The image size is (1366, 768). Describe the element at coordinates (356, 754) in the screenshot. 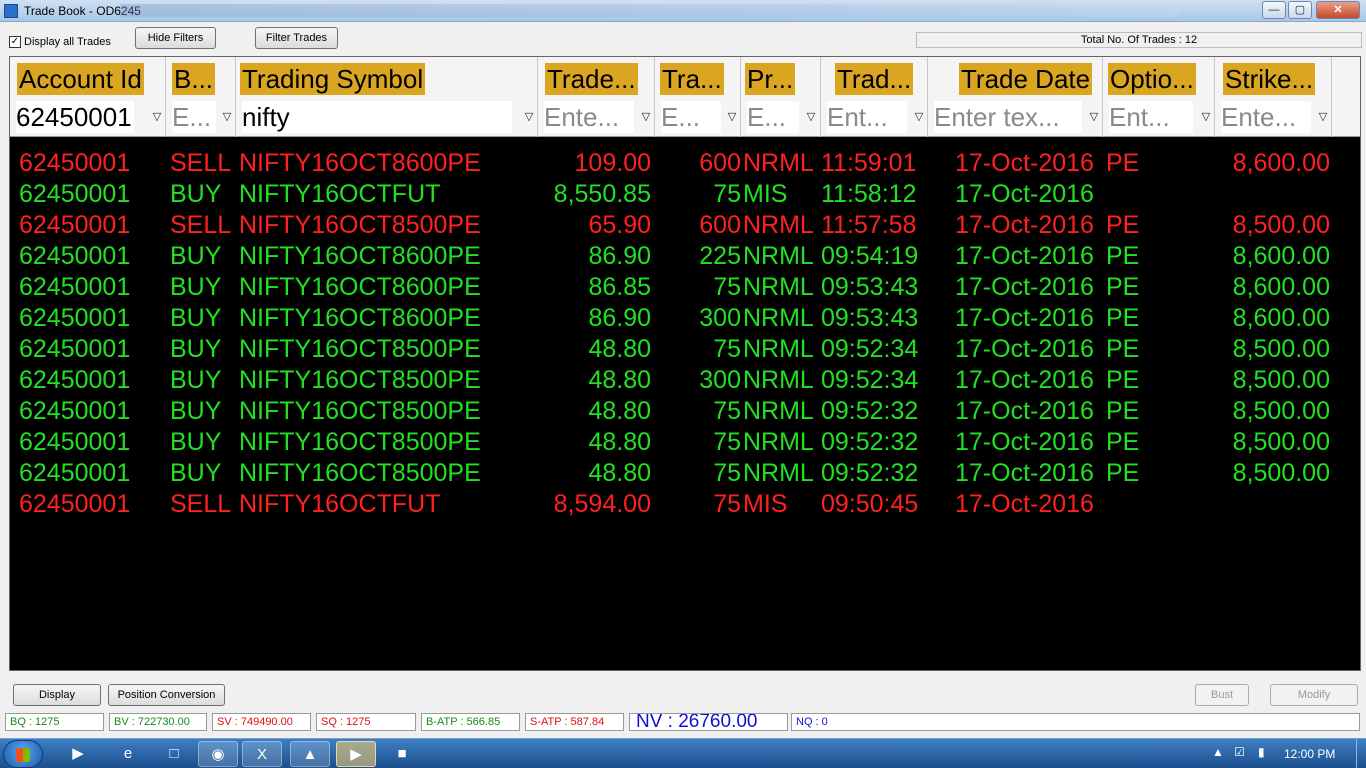

I see `trade-book-icon: ▶` at that location.